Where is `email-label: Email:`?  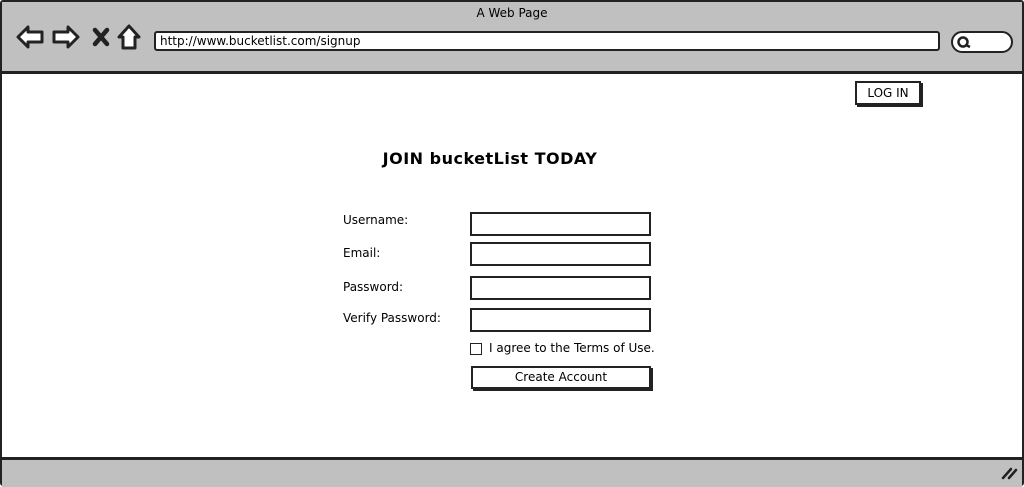
email-label: Email: is located at coordinates (362, 253).